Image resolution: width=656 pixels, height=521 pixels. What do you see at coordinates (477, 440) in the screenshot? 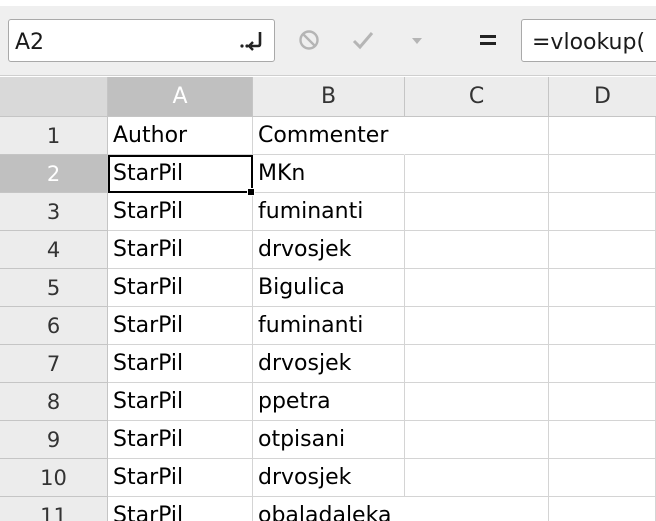
I see `cell-c9` at bounding box center [477, 440].